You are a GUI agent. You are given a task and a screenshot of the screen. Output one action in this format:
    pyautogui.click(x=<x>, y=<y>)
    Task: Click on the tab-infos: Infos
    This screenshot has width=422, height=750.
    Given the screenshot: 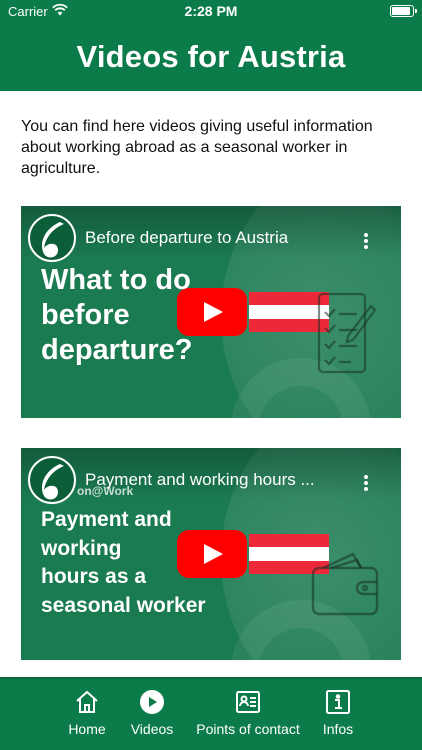 What is the action you would take?
    pyautogui.click(x=338, y=713)
    